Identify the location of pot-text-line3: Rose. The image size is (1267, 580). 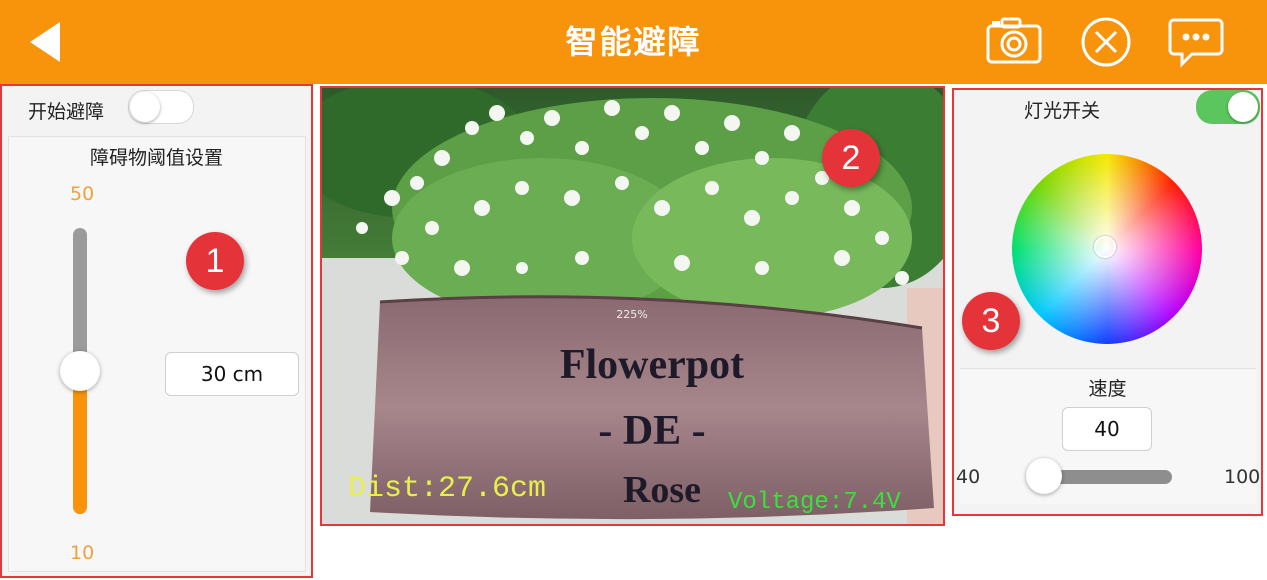
(662, 490).